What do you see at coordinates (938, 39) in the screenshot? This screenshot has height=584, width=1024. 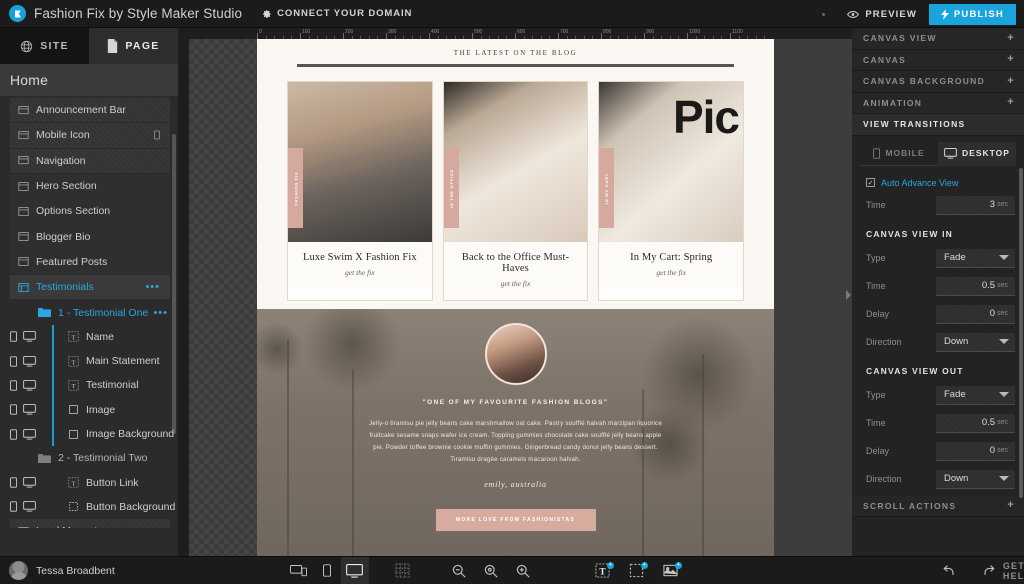 I see `accordion-canvas-view: CANVAS VIEW +` at bounding box center [938, 39].